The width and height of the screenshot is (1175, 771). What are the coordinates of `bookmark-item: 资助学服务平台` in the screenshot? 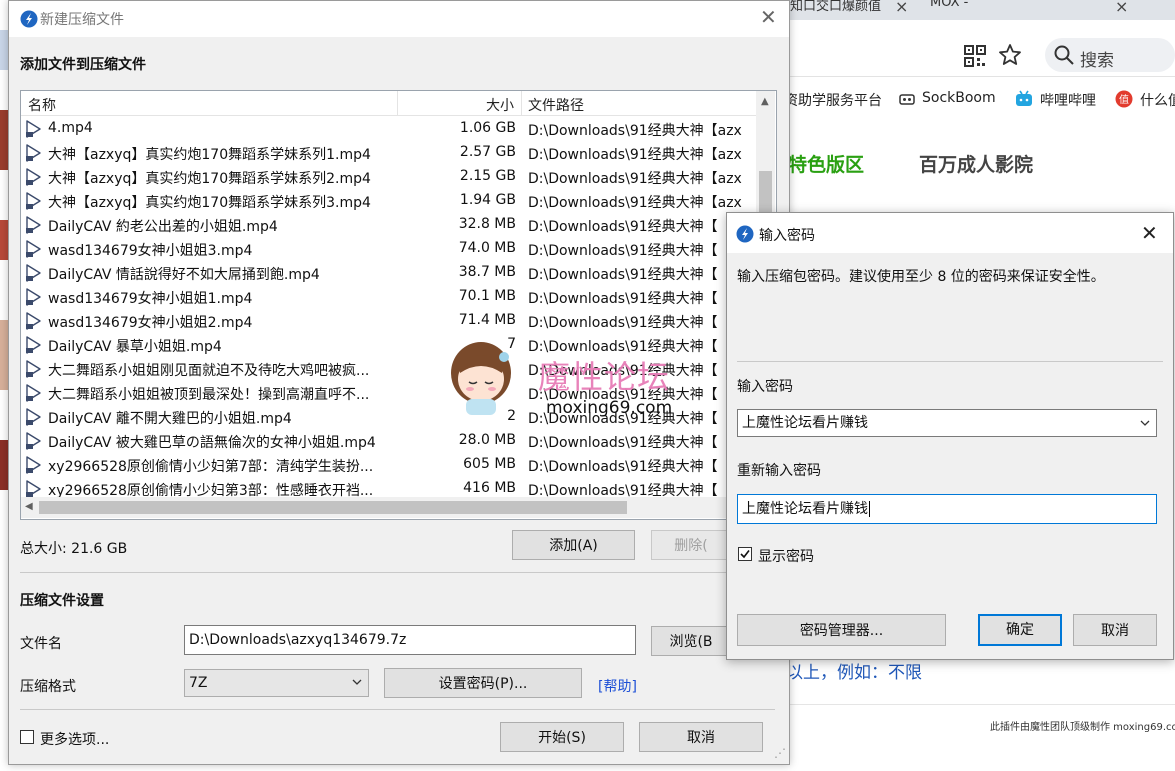 It's located at (833, 100).